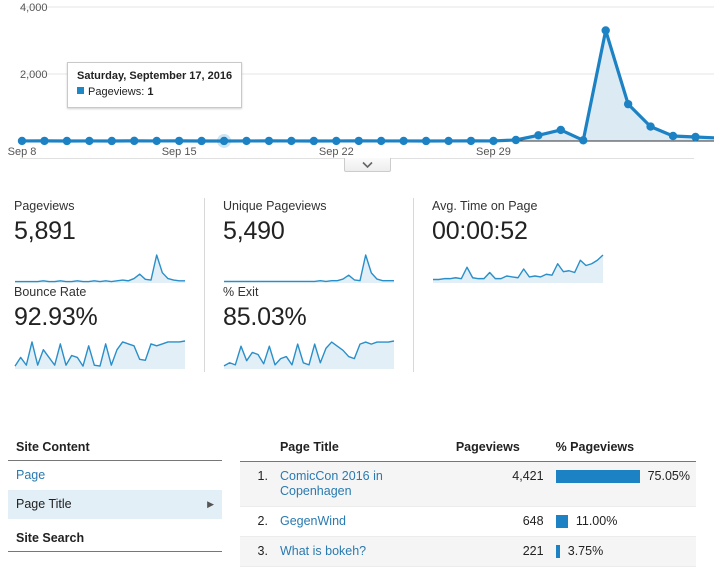  I want to click on row-pageviews: 221, so click(500, 552).